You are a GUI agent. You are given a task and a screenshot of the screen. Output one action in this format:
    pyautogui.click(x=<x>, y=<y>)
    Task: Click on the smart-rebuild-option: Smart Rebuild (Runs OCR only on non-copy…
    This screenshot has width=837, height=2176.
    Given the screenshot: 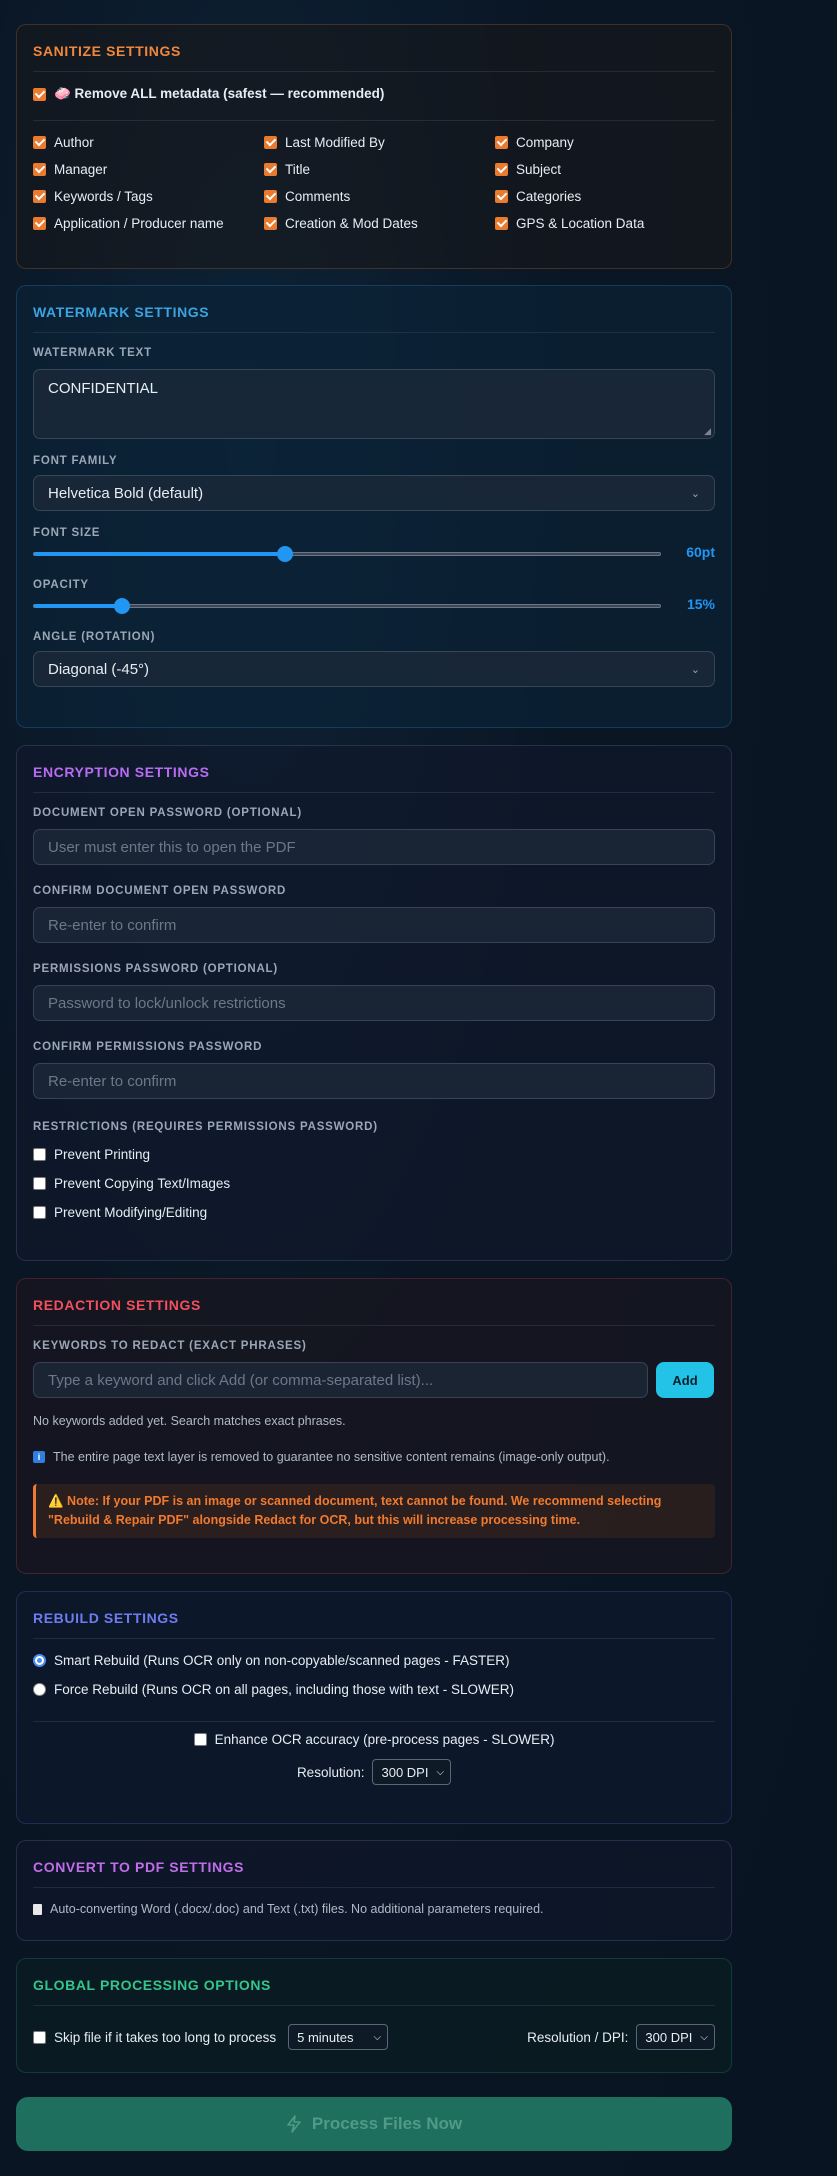 What is the action you would take?
    pyautogui.click(x=374, y=1660)
    